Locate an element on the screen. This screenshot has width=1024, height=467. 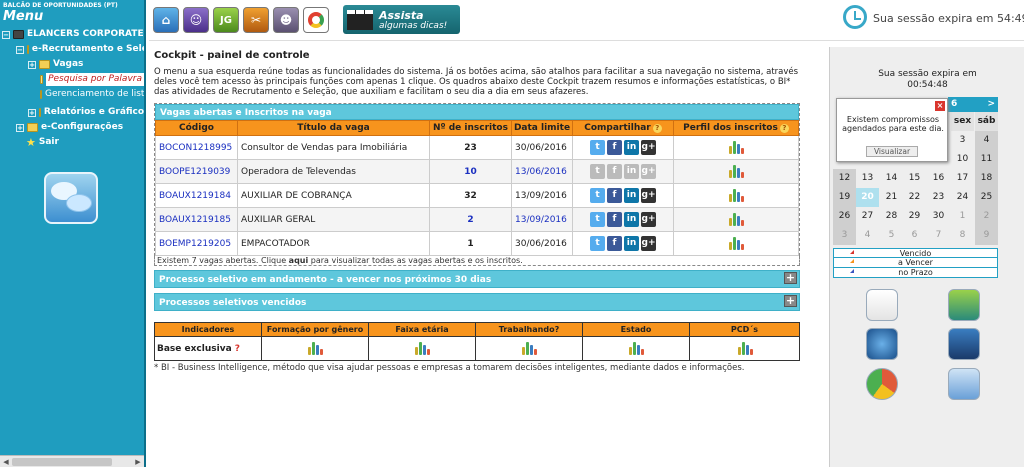
close-icon: × is located at coordinates (940, 106).